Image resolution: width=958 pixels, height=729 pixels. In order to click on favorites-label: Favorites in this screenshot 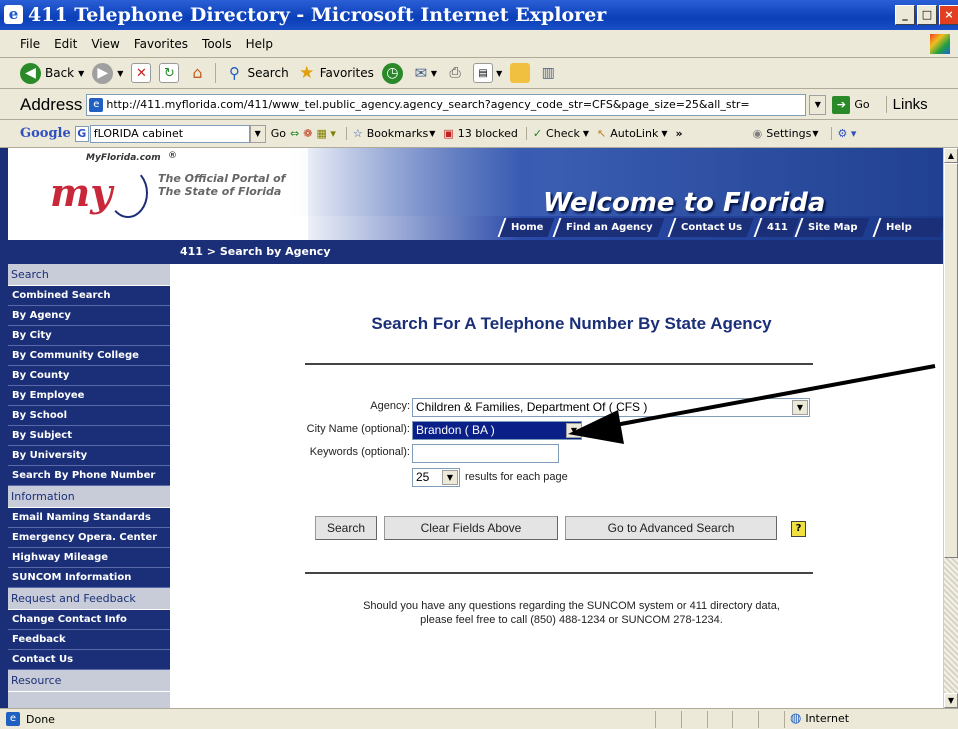, I will do `click(346, 73)`.